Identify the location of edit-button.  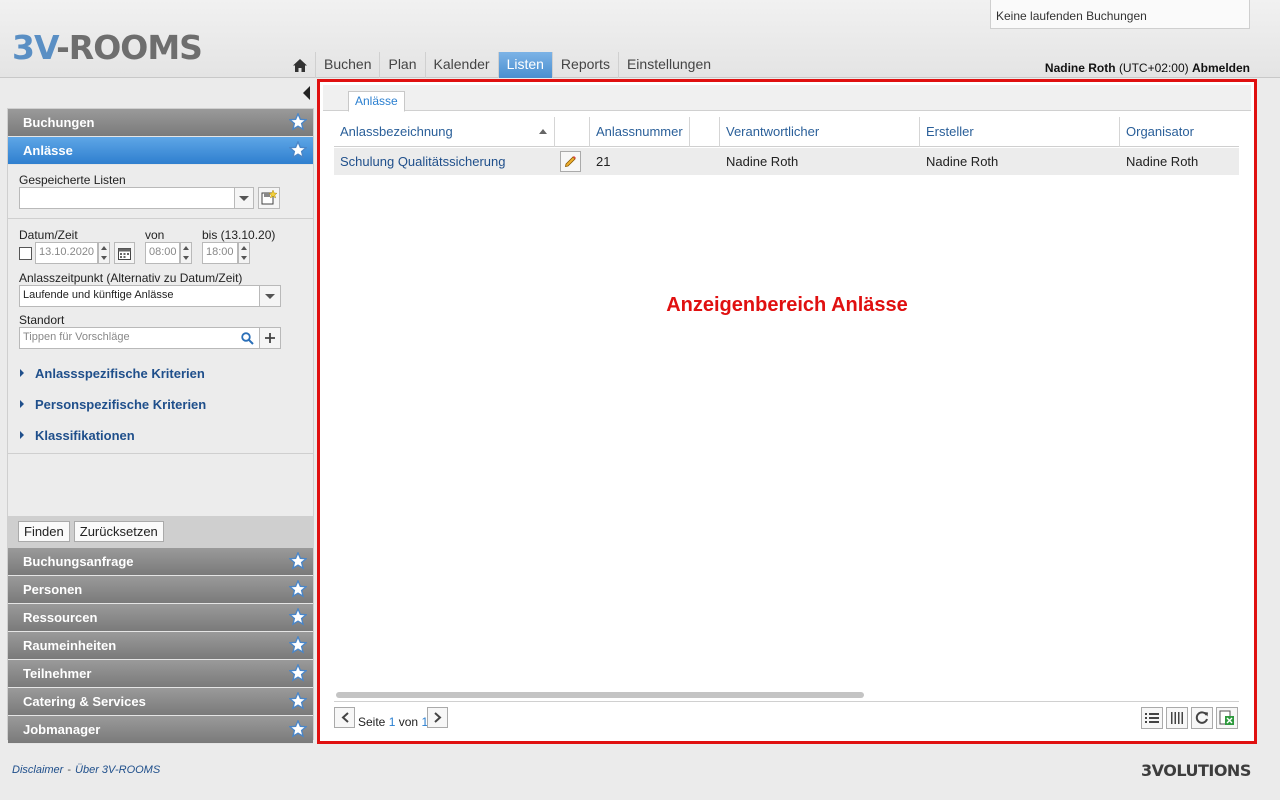
(570, 161).